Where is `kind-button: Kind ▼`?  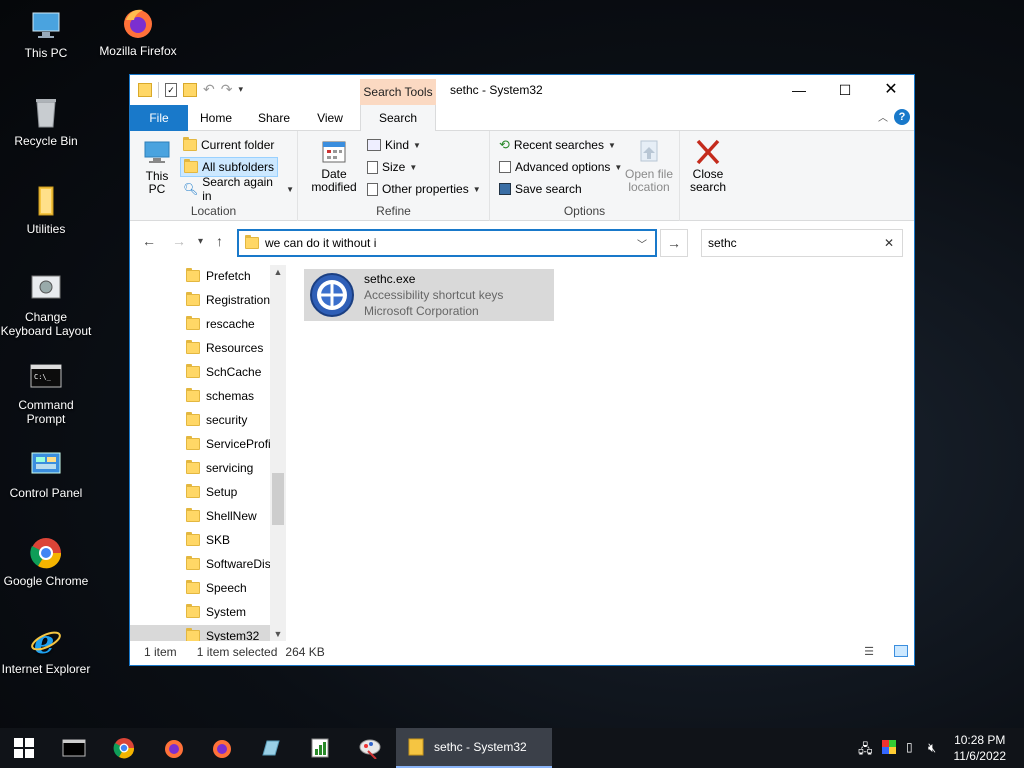 kind-button: Kind ▼ is located at coordinates (394, 145).